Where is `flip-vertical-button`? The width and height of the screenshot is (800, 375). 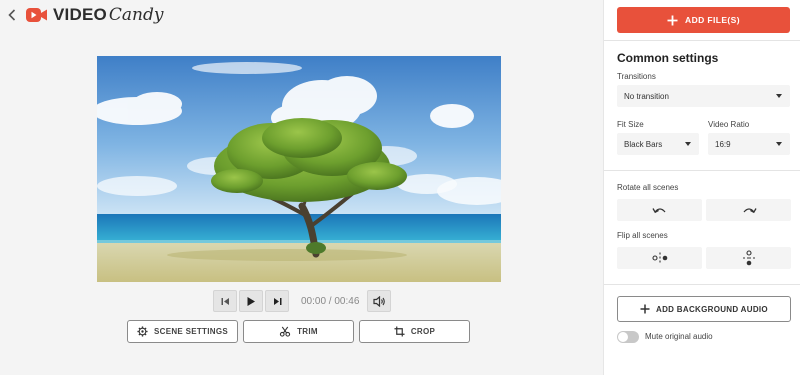 flip-vertical-button is located at coordinates (748, 258).